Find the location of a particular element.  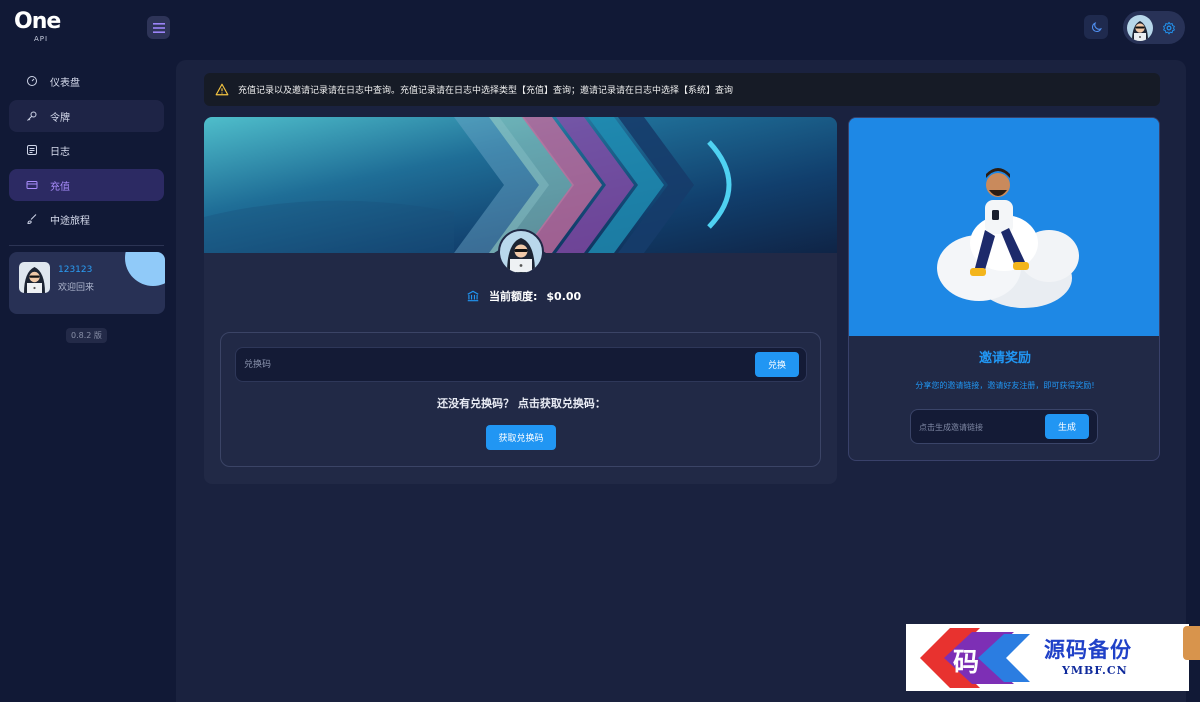

redeem-section: 兑换 还没有兑换码？ 点击获取兑换码： 获取兑换码 is located at coordinates (520, 399).